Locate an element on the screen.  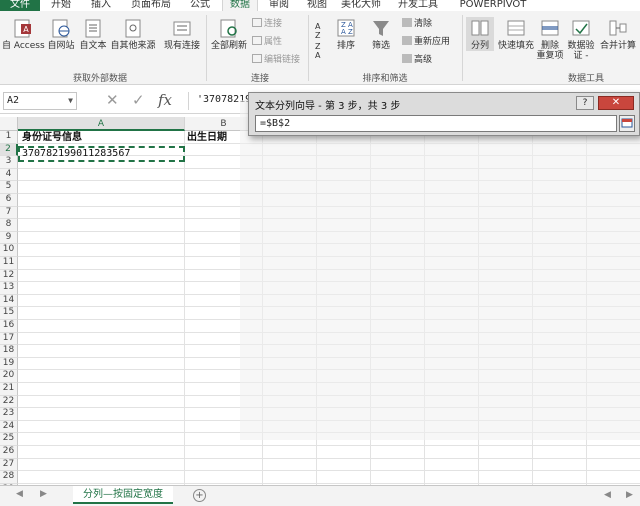
row-header: 12 is located at coordinates (9, 276).